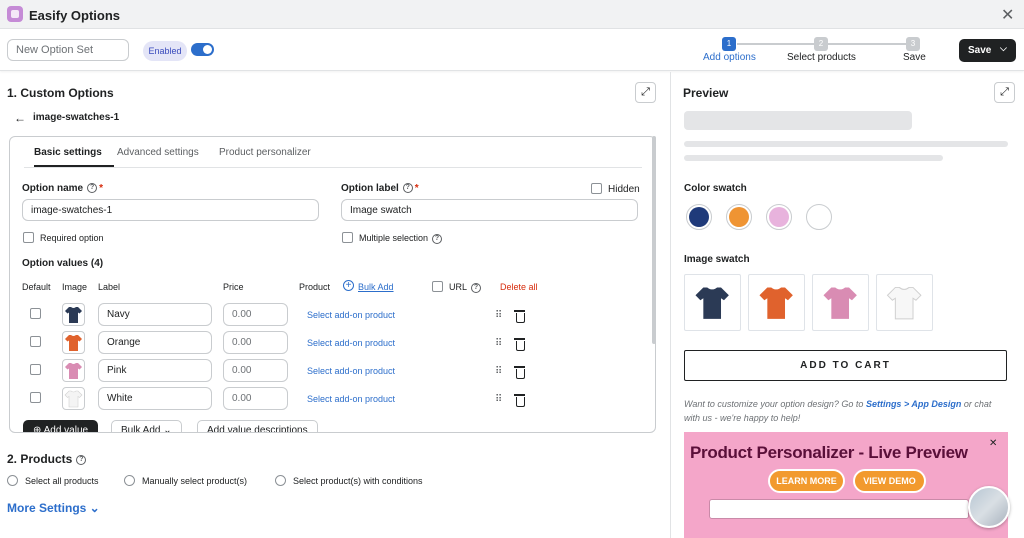  Describe the element at coordinates (987, 50) in the screenshot. I see `save-button: Save ⌵` at that location.